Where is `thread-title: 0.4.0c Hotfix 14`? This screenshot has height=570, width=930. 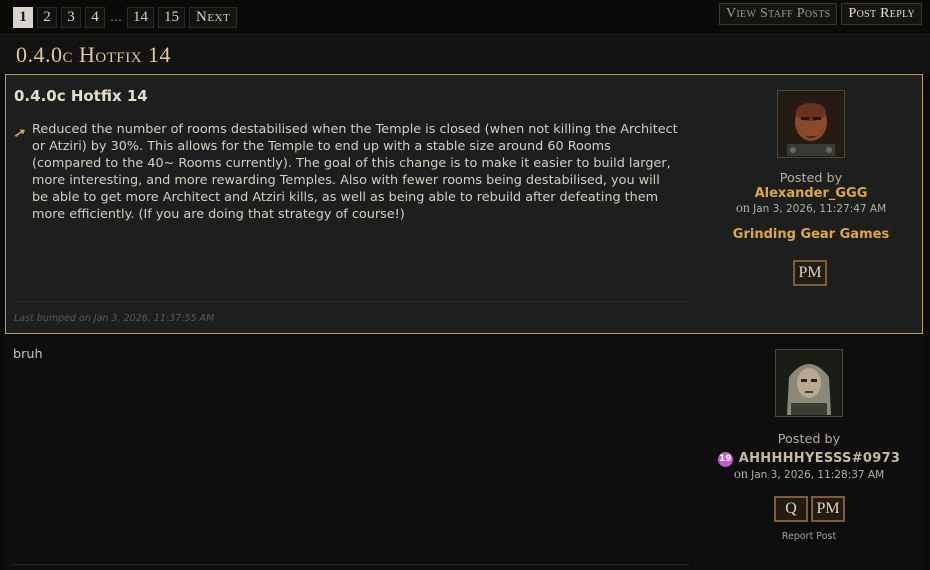 thread-title: 0.4.0c Hotfix 14 is located at coordinates (94, 54).